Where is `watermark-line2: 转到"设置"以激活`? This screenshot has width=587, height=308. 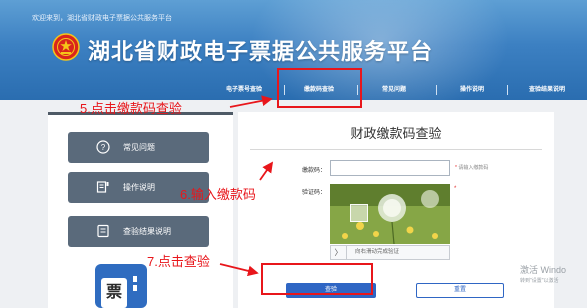
watermark-line2: 转到"设置"以激活 is located at coordinates (539, 281).